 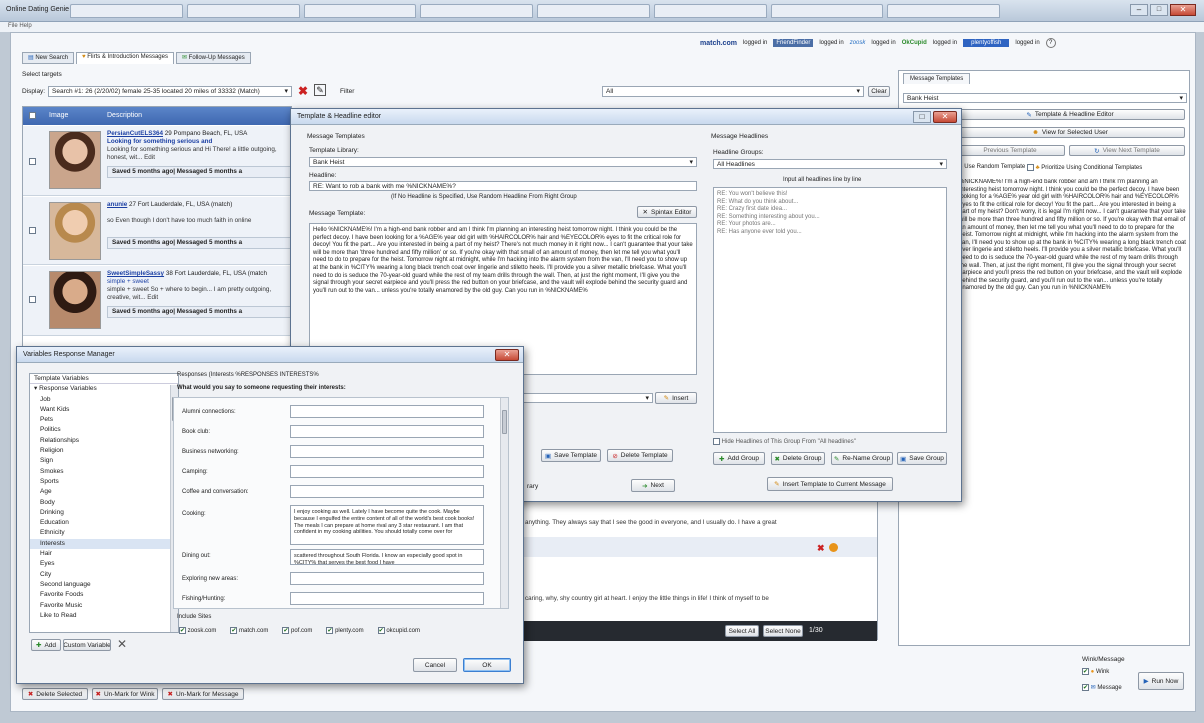 I want to click on next-button: ➔ Next, so click(x=653, y=485).